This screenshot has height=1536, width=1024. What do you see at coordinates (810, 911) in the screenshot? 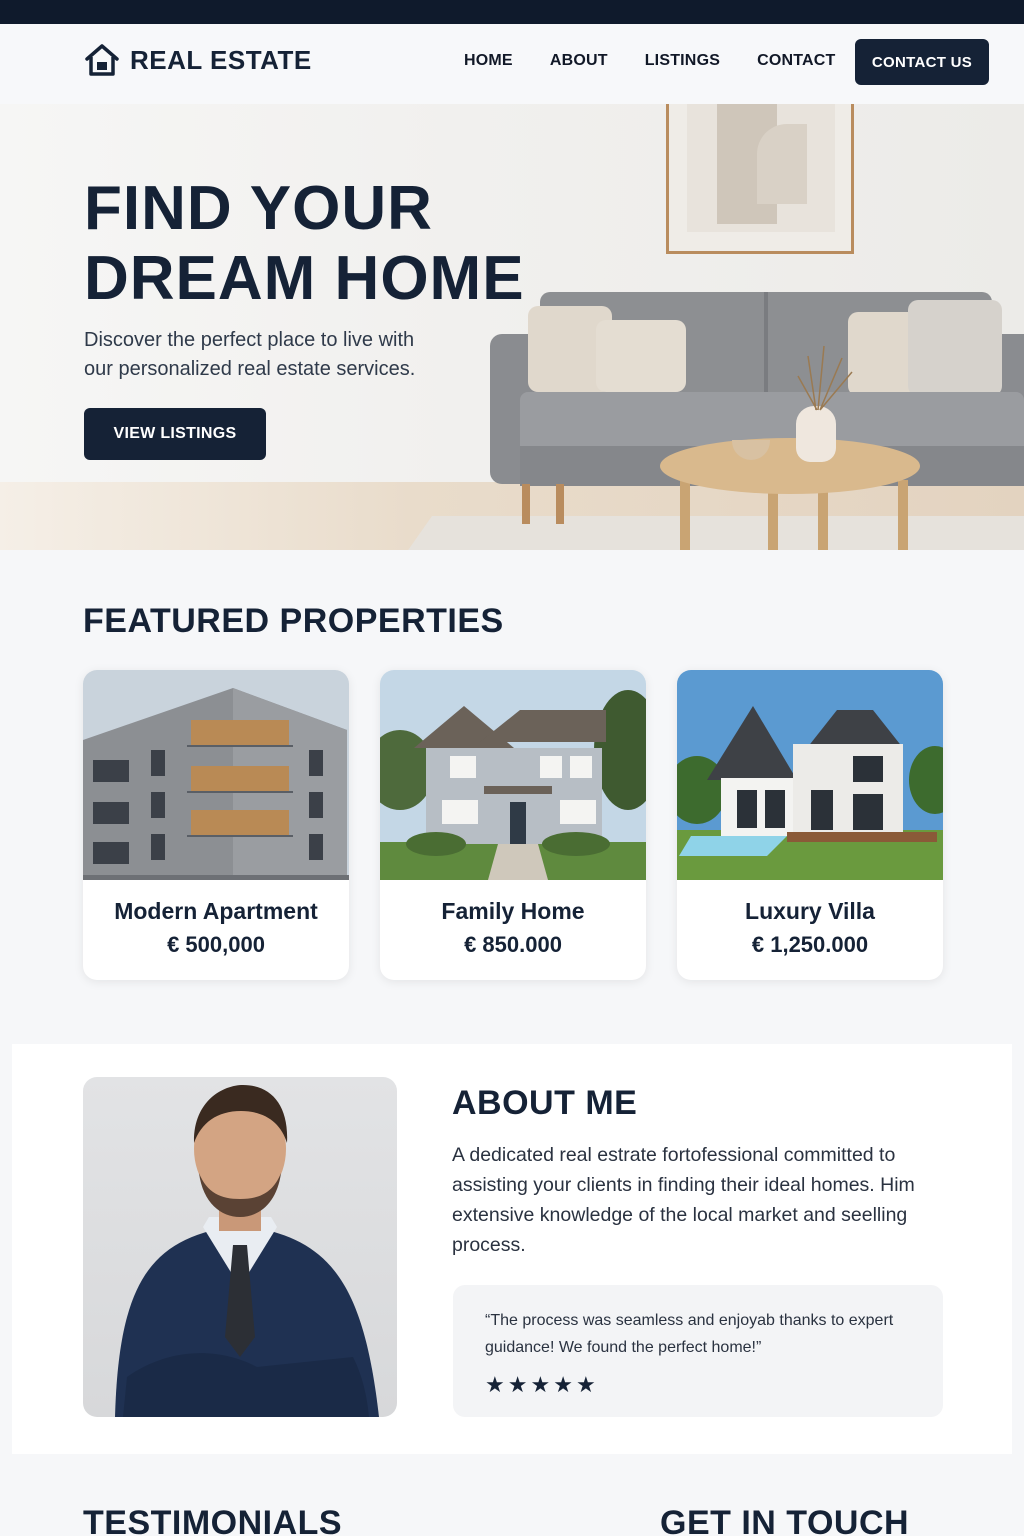
I see `property-name: Luxury Villa` at bounding box center [810, 911].